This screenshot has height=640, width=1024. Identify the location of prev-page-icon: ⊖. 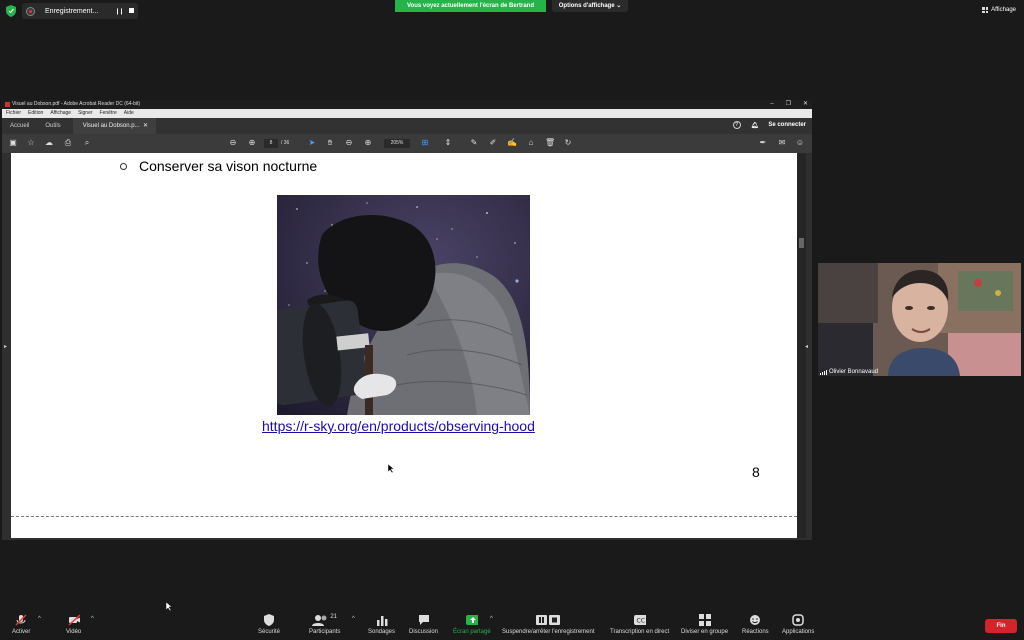
(233, 143).